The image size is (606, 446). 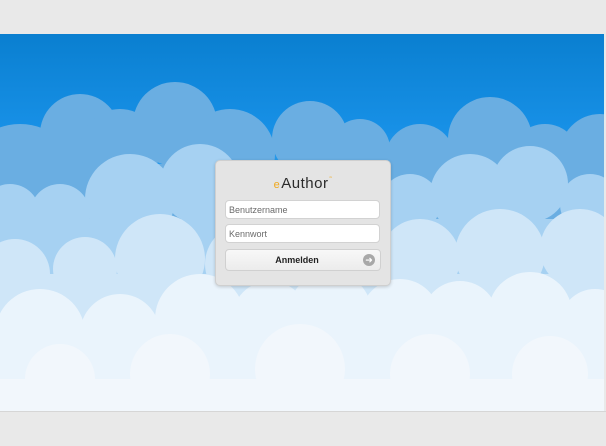 What do you see at coordinates (302, 209) in the screenshot?
I see `username-input` at bounding box center [302, 209].